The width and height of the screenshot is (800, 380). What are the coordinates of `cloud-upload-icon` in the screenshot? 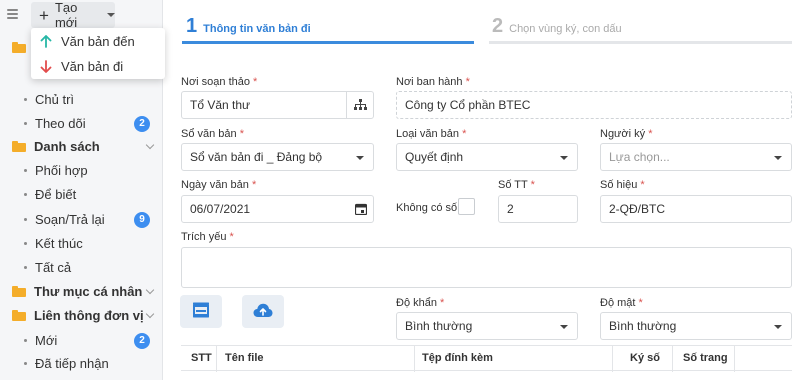 It's located at (263, 312).